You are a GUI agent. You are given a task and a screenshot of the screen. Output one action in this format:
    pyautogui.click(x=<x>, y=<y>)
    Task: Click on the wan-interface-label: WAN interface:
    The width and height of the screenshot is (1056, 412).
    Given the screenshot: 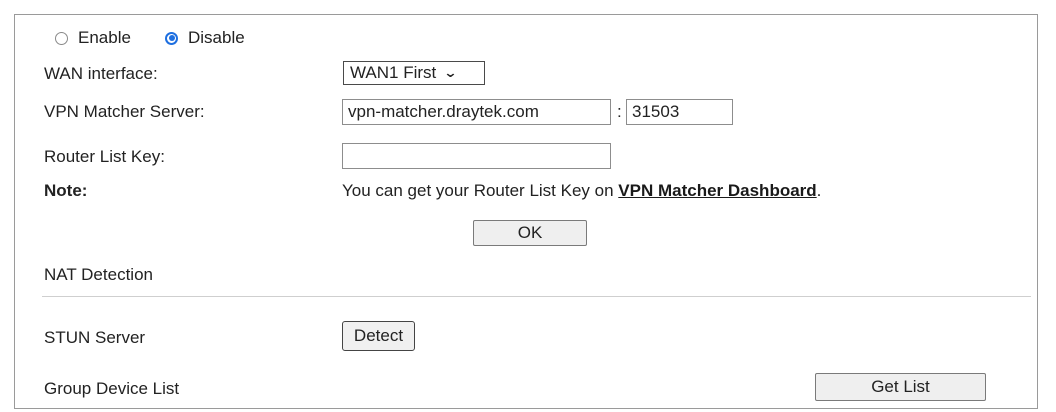 What is the action you would take?
    pyautogui.click(x=101, y=73)
    